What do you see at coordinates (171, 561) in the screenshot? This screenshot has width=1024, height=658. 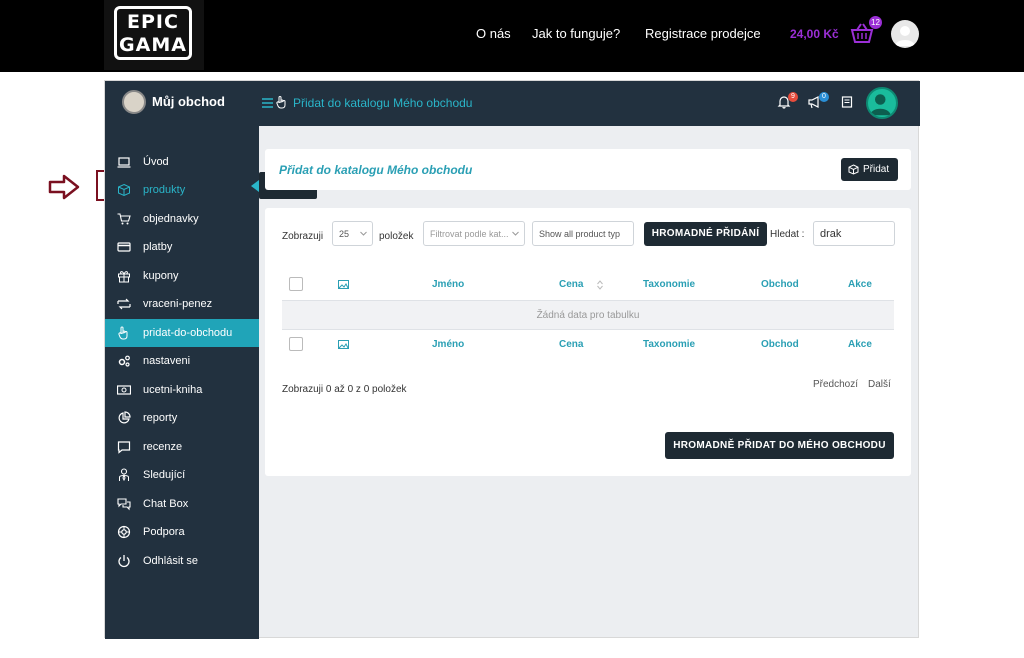 I see `sidebar-item-label: Odhlásit se` at bounding box center [171, 561].